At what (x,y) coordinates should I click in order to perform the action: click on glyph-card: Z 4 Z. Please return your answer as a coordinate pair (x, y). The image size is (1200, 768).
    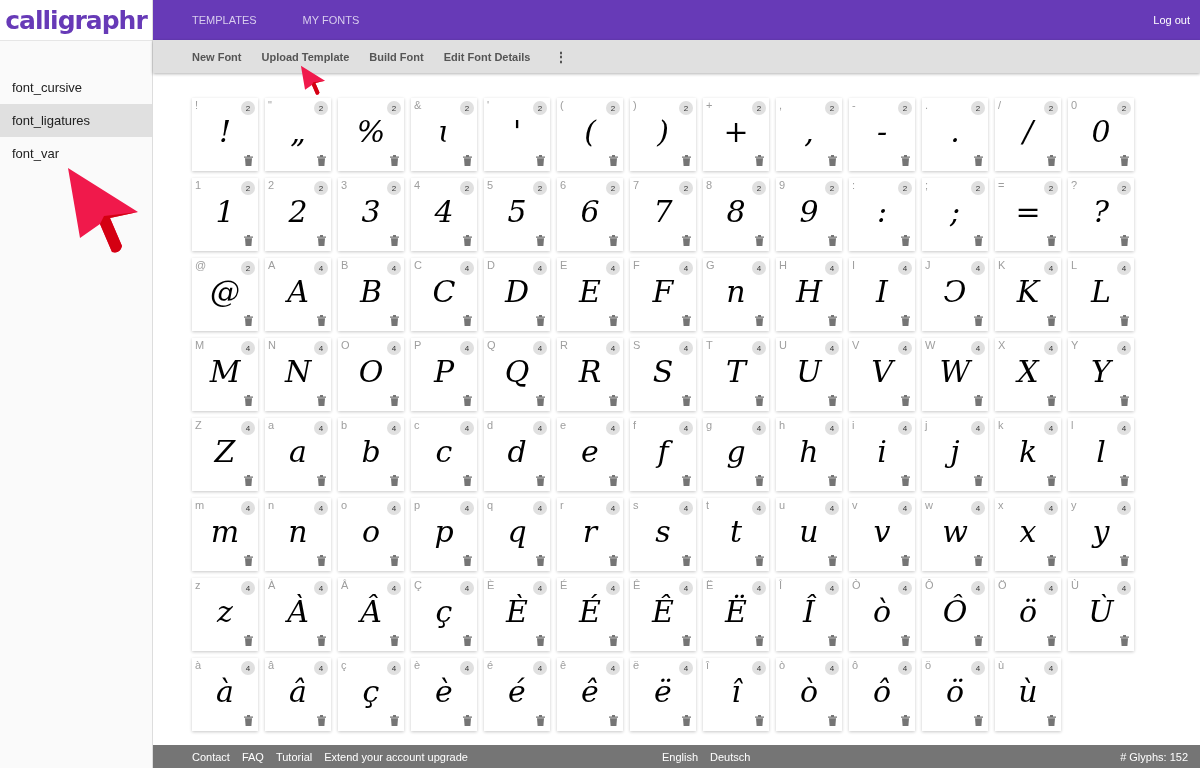
    Looking at the image, I should click on (225, 454).